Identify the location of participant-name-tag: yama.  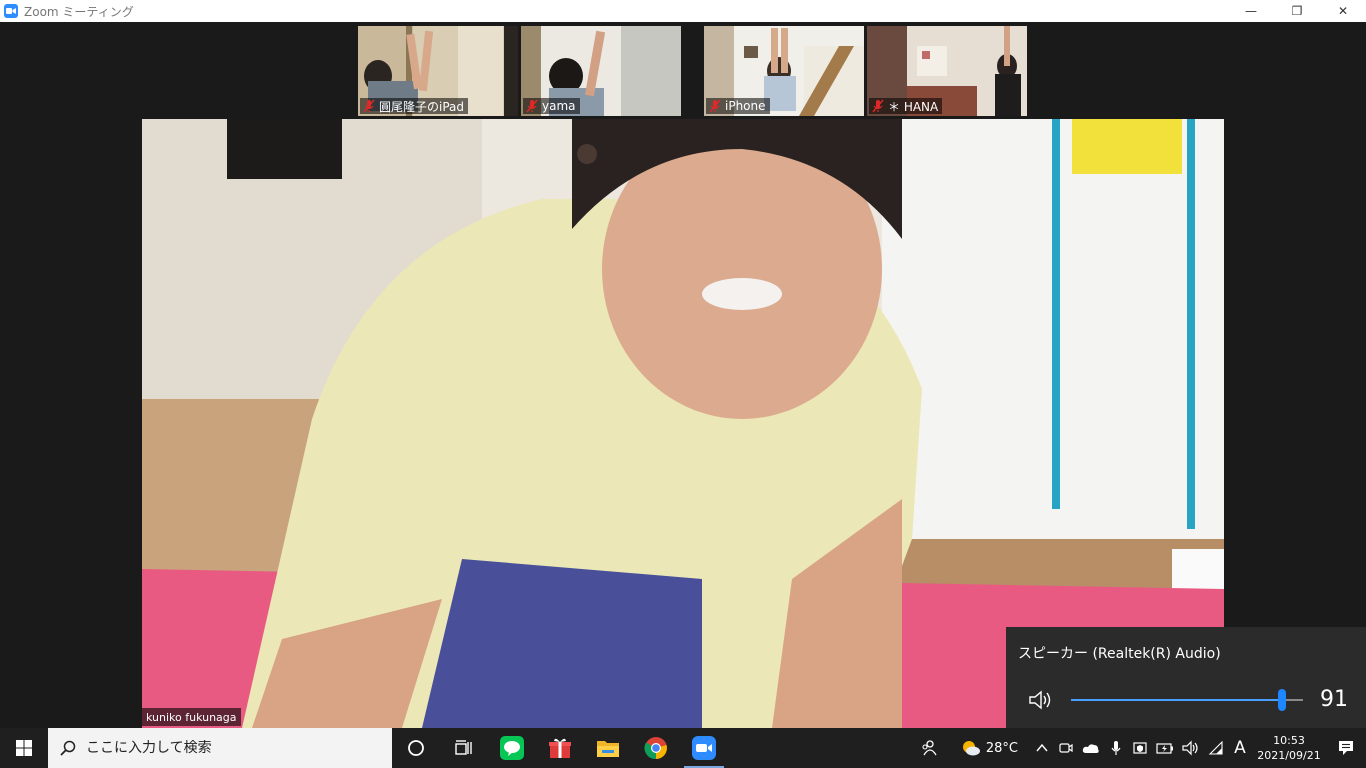
(551, 106).